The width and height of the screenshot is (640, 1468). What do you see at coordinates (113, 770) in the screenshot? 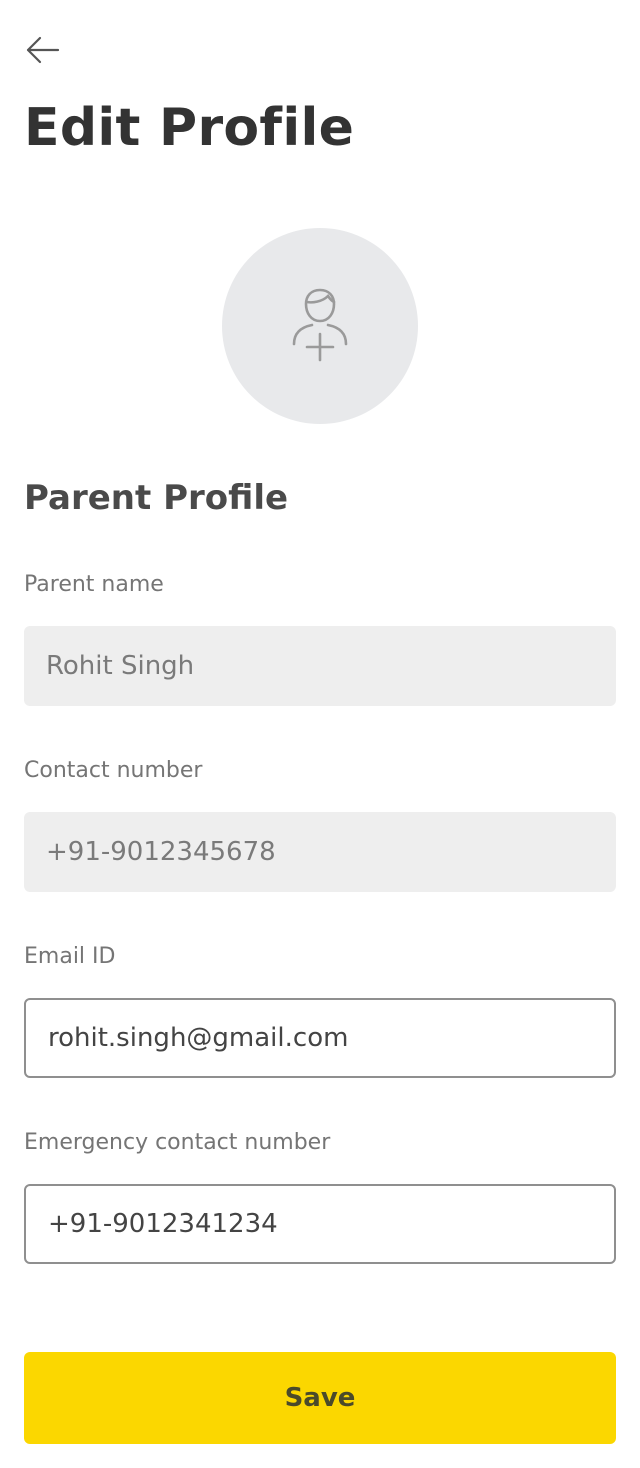
I see `contact-number-label: Contact number` at bounding box center [113, 770].